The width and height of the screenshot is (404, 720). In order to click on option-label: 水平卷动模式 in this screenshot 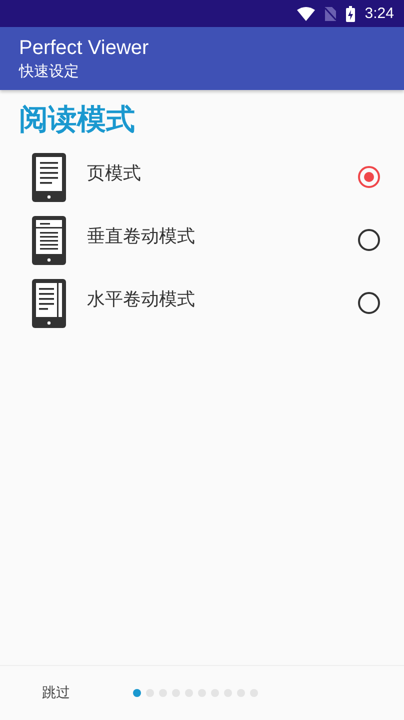, I will do `click(222, 298)`.